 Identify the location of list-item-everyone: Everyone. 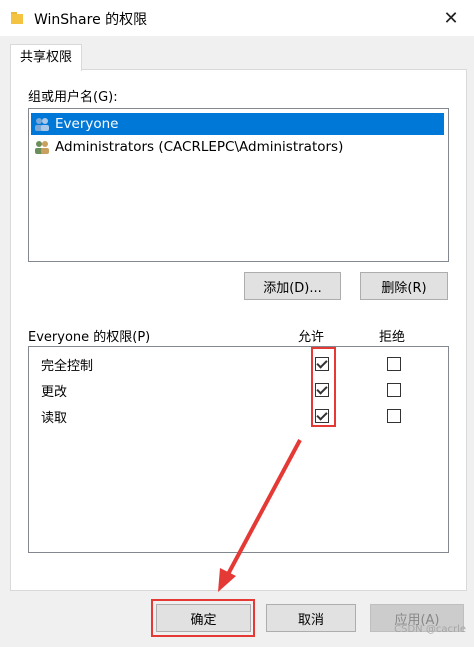
(237, 124).